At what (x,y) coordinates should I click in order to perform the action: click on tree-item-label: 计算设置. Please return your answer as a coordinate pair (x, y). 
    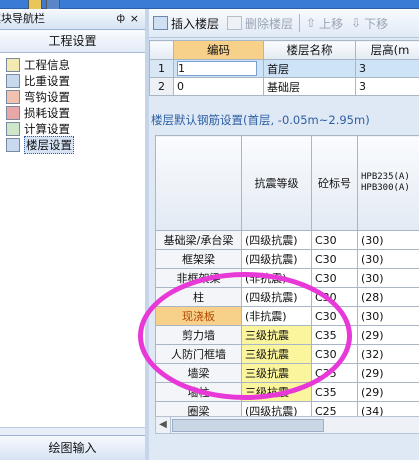
    Looking at the image, I should click on (47, 129).